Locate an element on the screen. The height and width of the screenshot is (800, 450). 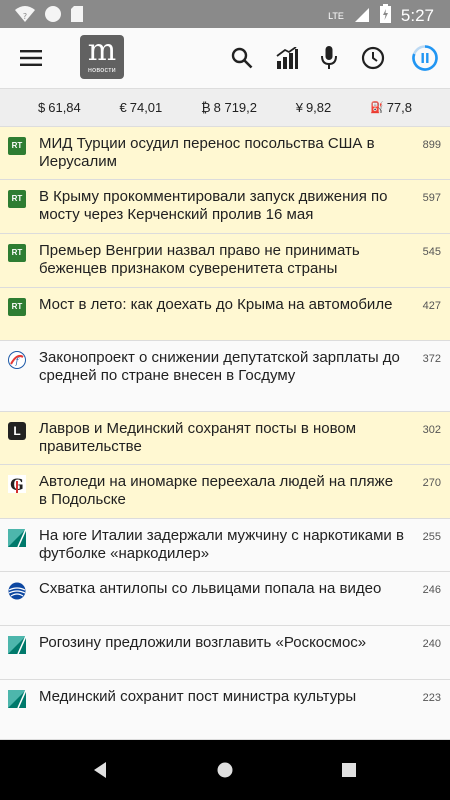
news-count: 302 is located at coordinates (431, 430).